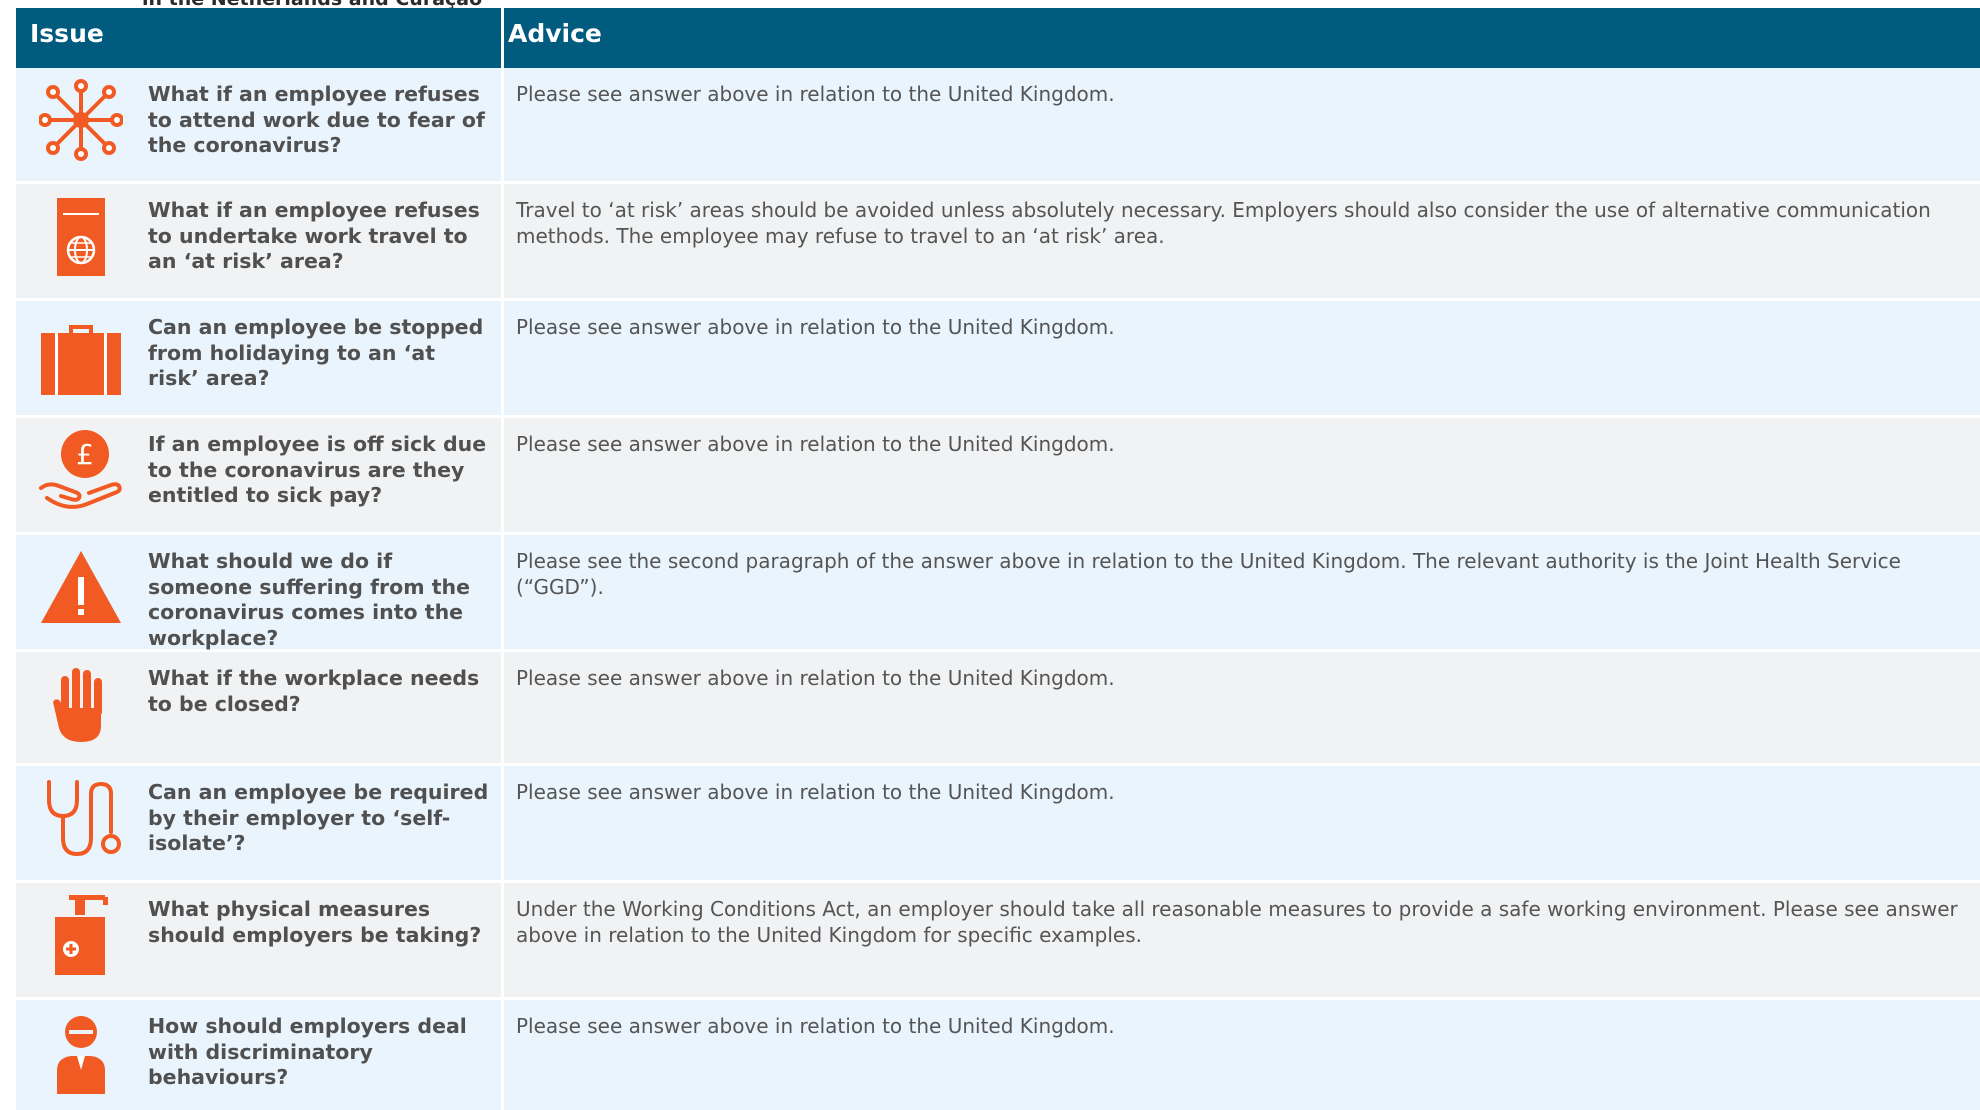 Image resolution: width=1980 pixels, height=1110 pixels. What do you see at coordinates (81, 241) in the screenshot?
I see `passport-globe-icon` at bounding box center [81, 241].